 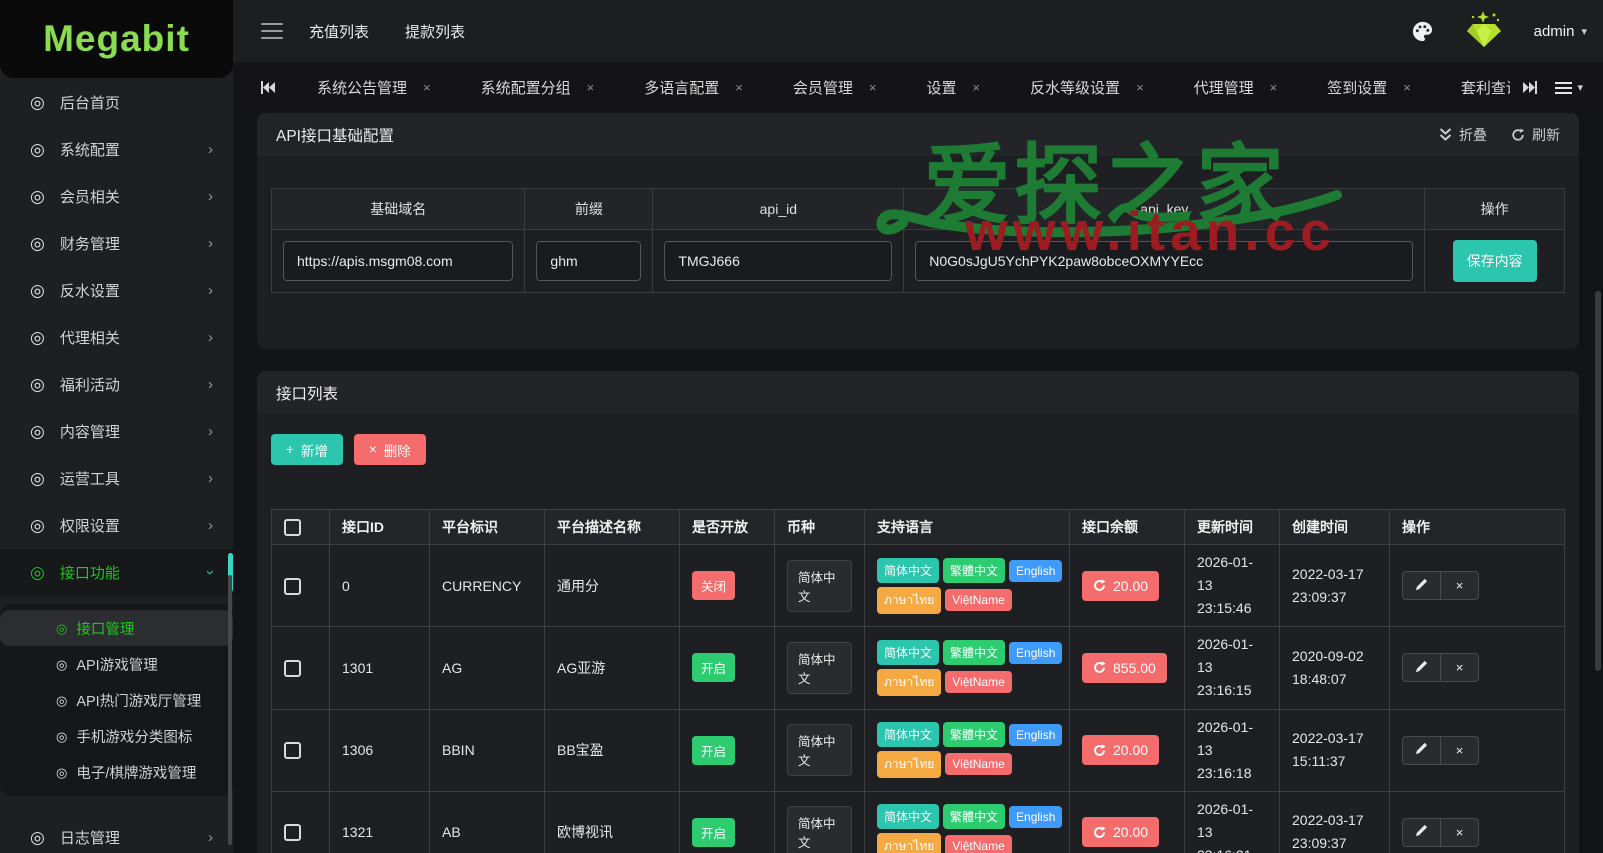 What do you see at coordinates (116, 243) in the screenshot?
I see `sidebar-item: ◎ 财务管理 ›` at bounding box center [116, 243].